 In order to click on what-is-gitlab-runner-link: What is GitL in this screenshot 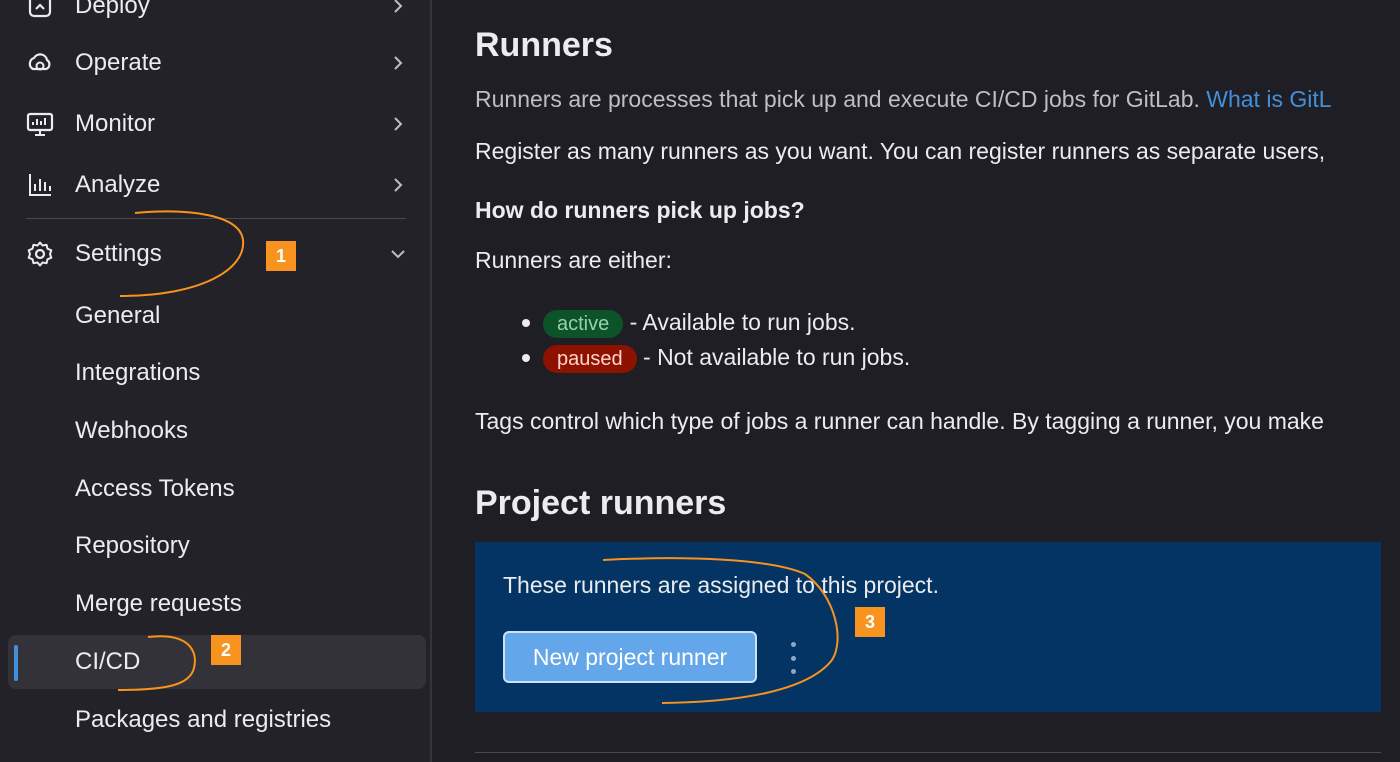, I will do `click(1268, 99)`.